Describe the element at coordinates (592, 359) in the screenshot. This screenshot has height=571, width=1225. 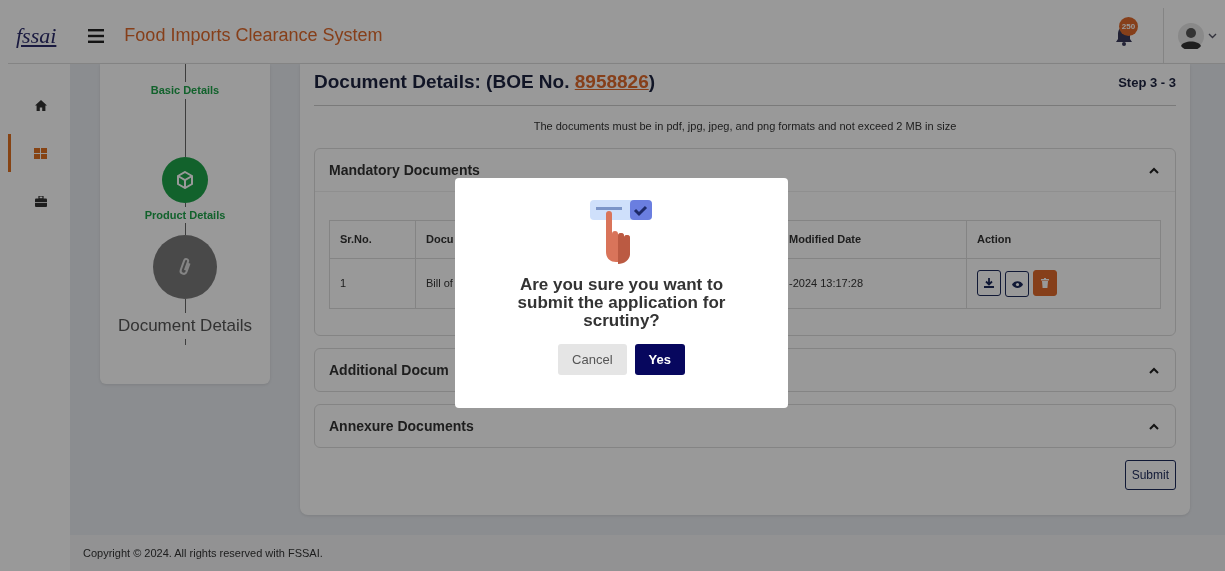
I see `cancel-button: Cancel` at that location.